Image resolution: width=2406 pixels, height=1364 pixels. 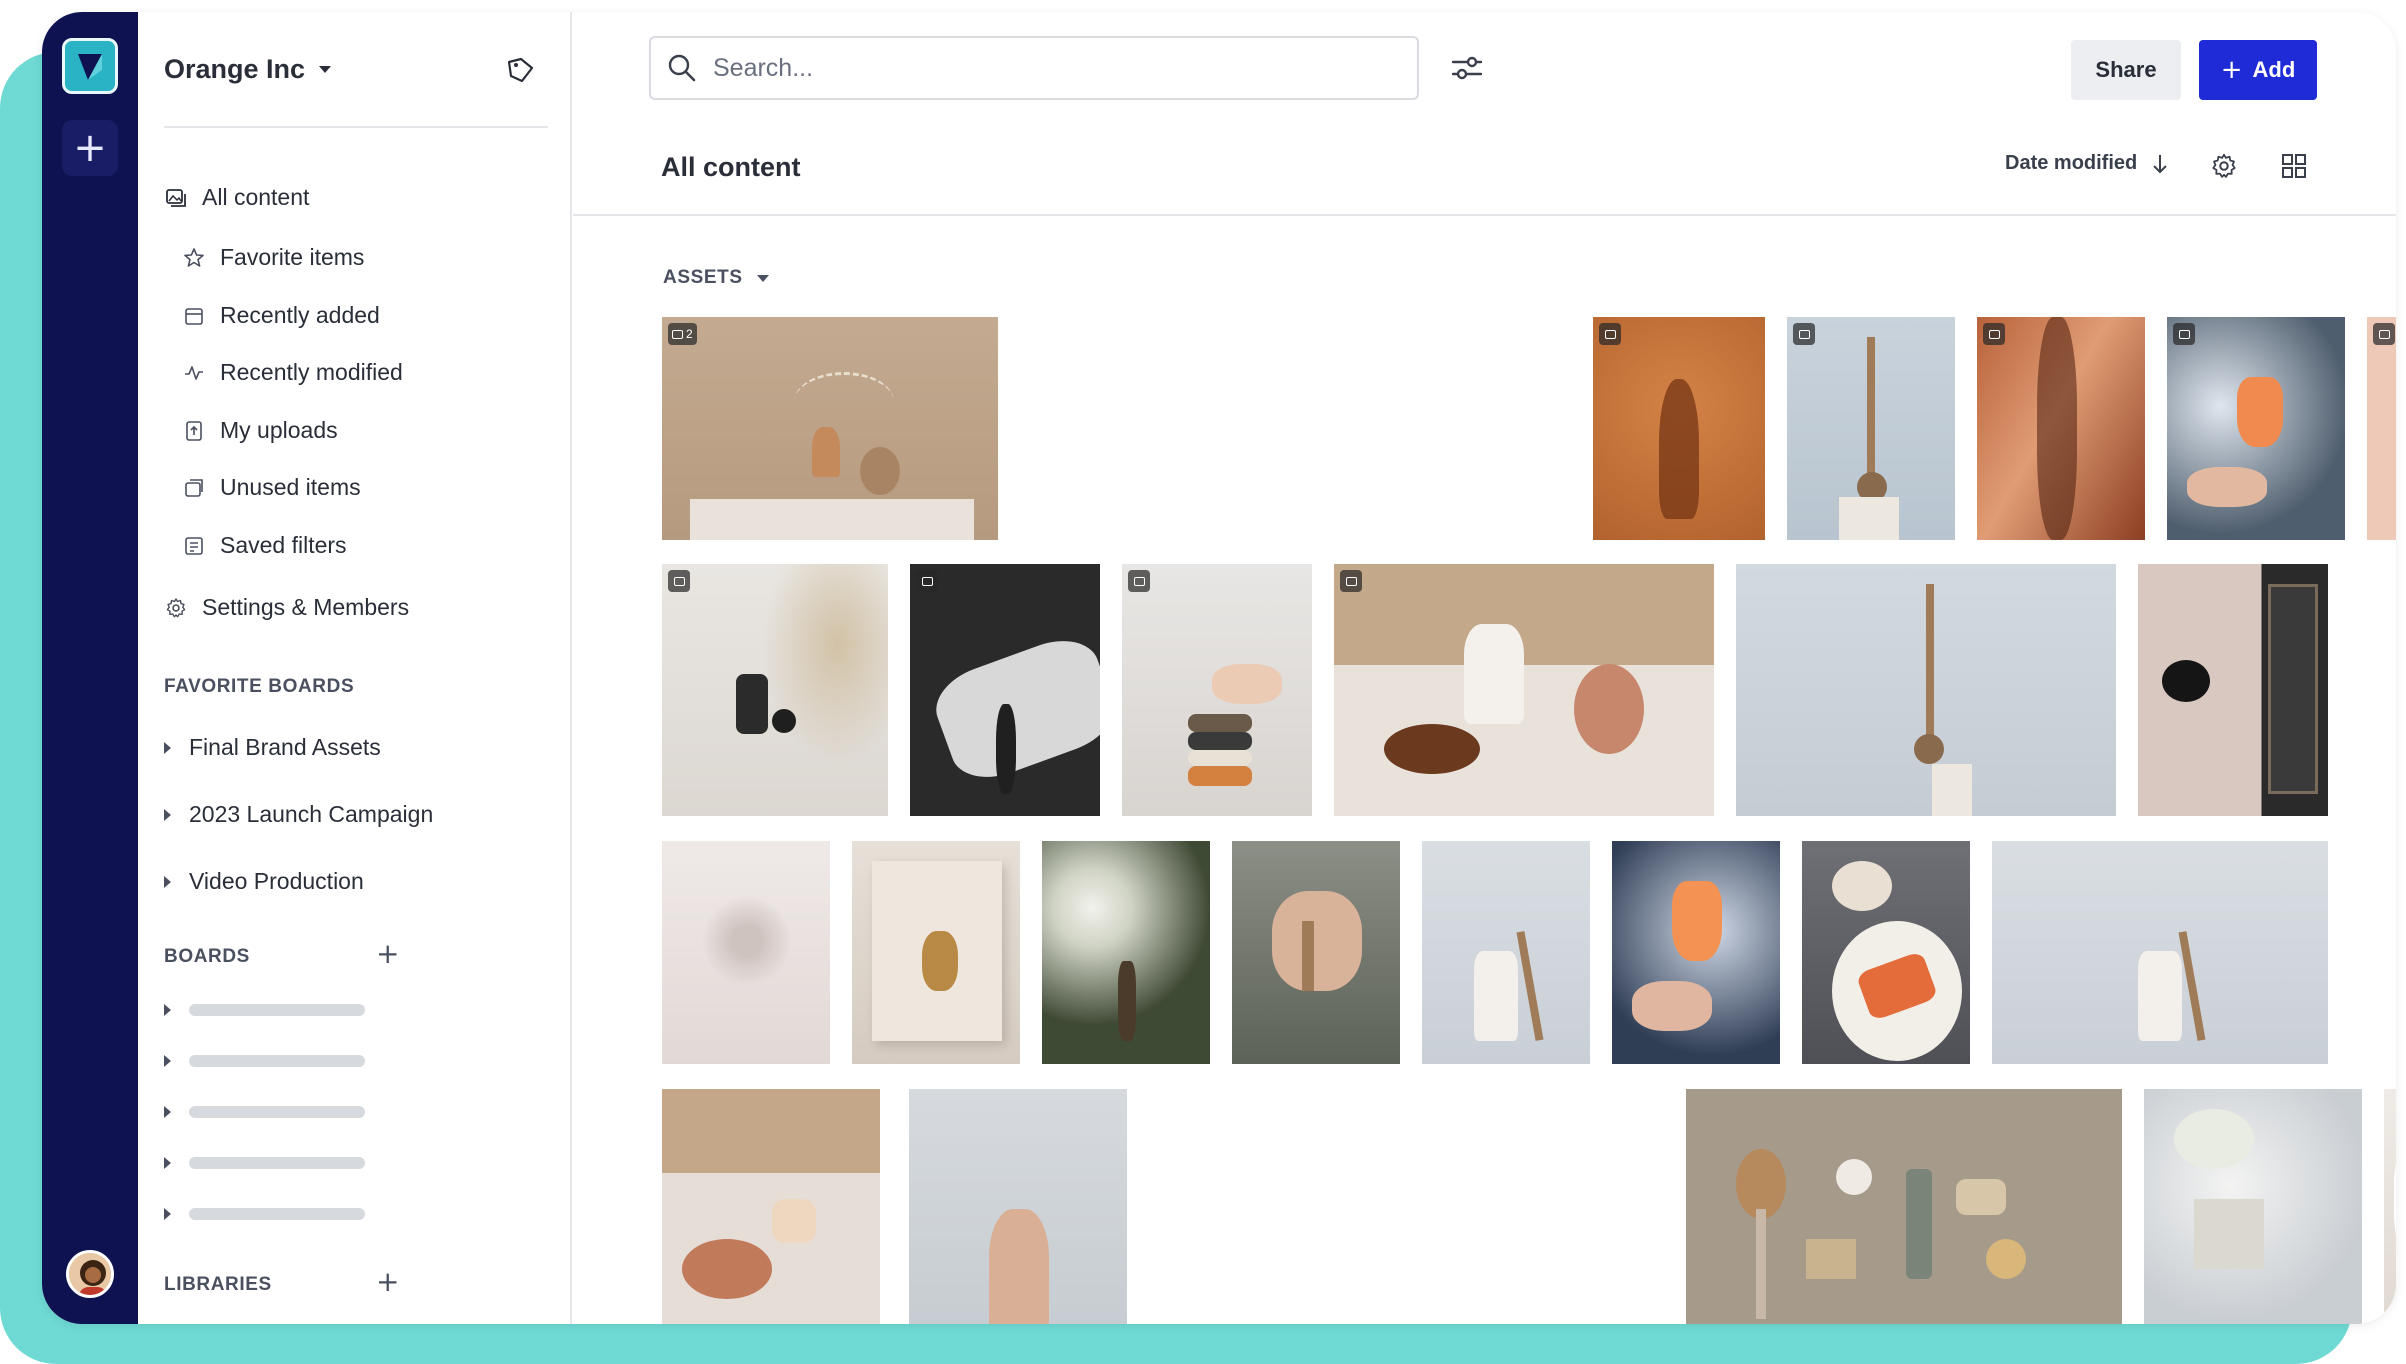 What do you see at coordinates (292, 257) in the screenshot?
I see `sidebar-item-label: Favorite items` at bounding box center [292, 257].